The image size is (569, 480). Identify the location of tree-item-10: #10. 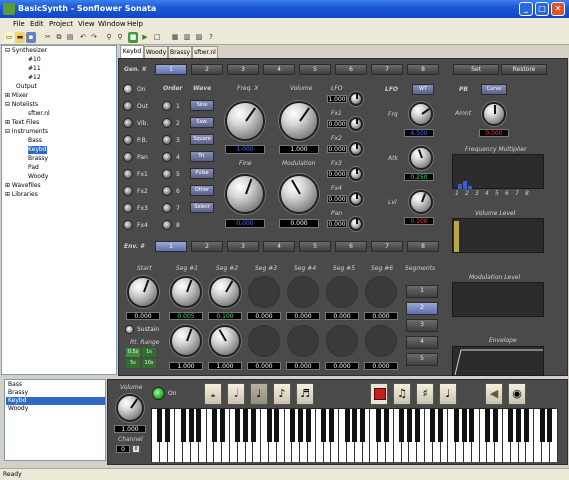
(34, 60).